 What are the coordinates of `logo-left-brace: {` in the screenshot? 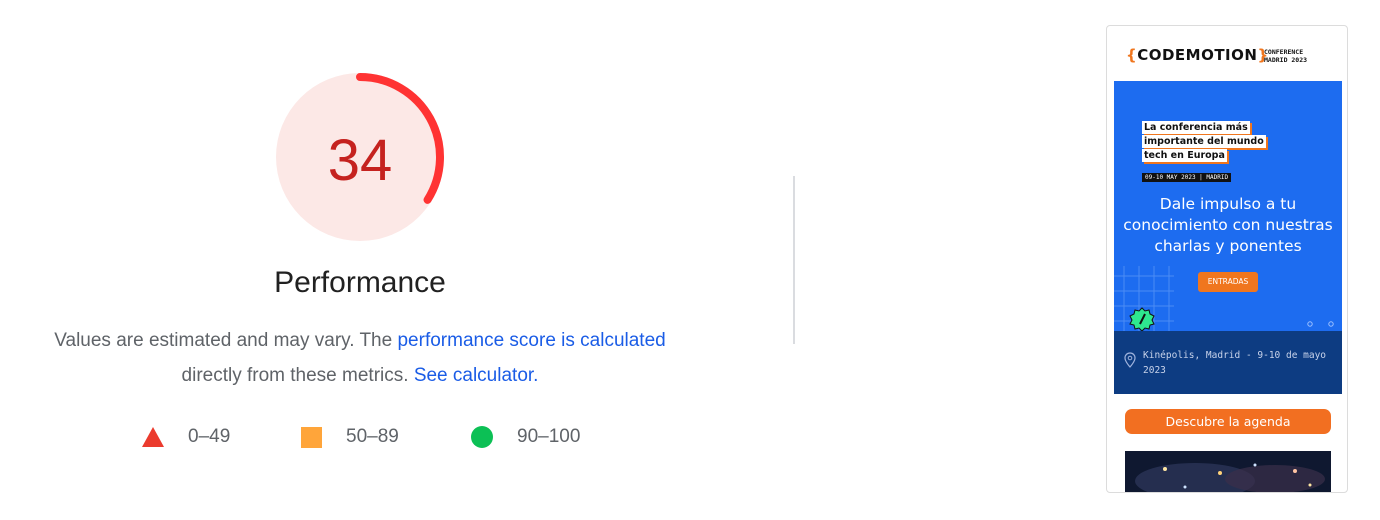 It's located at (1132, 55).